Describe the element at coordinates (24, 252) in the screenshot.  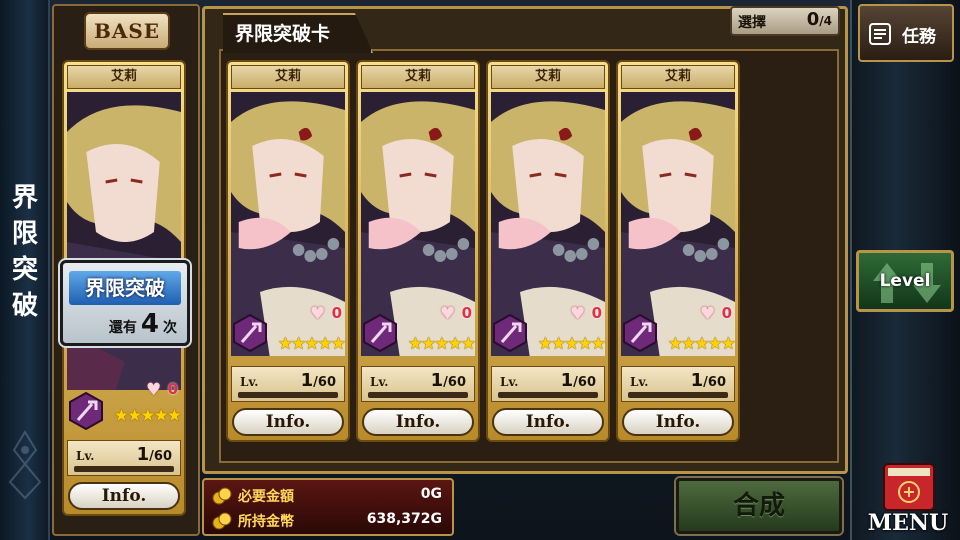
I see `side-banner-title: 界 限 突 破` at that location.